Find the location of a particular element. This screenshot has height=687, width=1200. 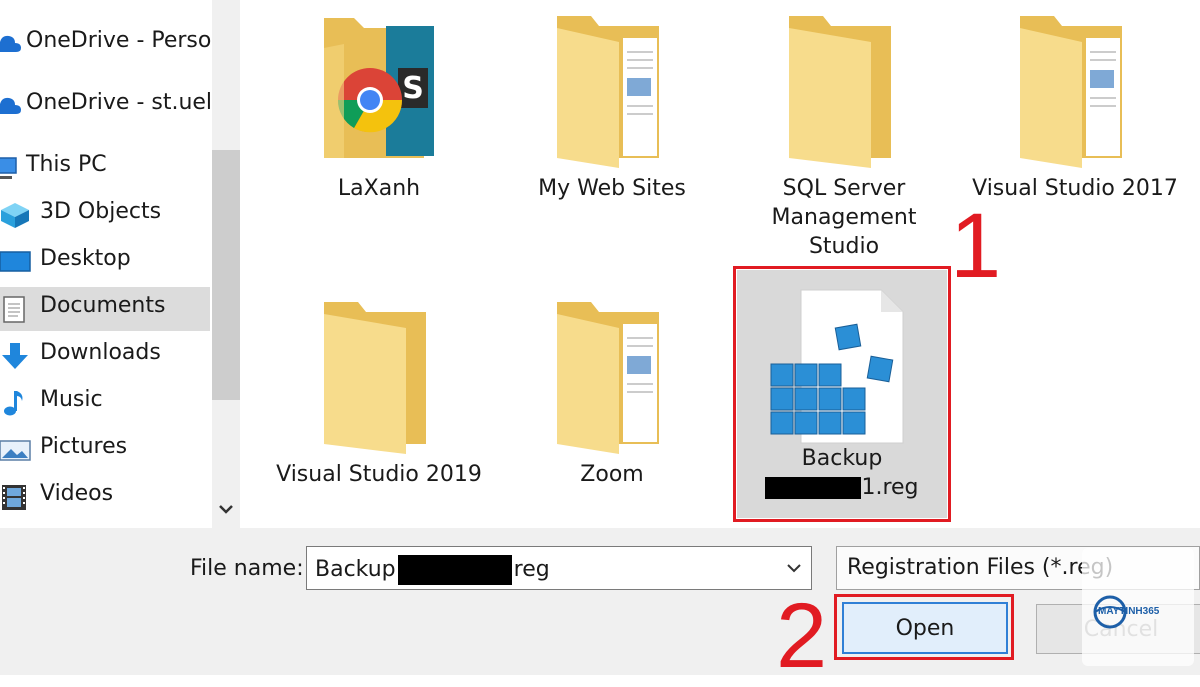

folder-item-visual-studio-2019: Visual Studio 2019 is located at coordinates (379, 391).